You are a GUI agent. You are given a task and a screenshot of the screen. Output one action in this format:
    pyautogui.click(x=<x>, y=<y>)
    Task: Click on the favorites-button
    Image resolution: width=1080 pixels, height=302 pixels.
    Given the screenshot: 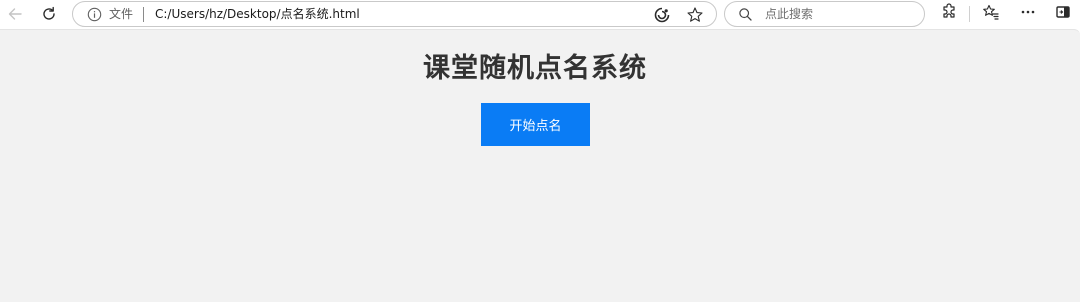 What is the action you would take?
    pyautogui.click(x=991, y=14)
    